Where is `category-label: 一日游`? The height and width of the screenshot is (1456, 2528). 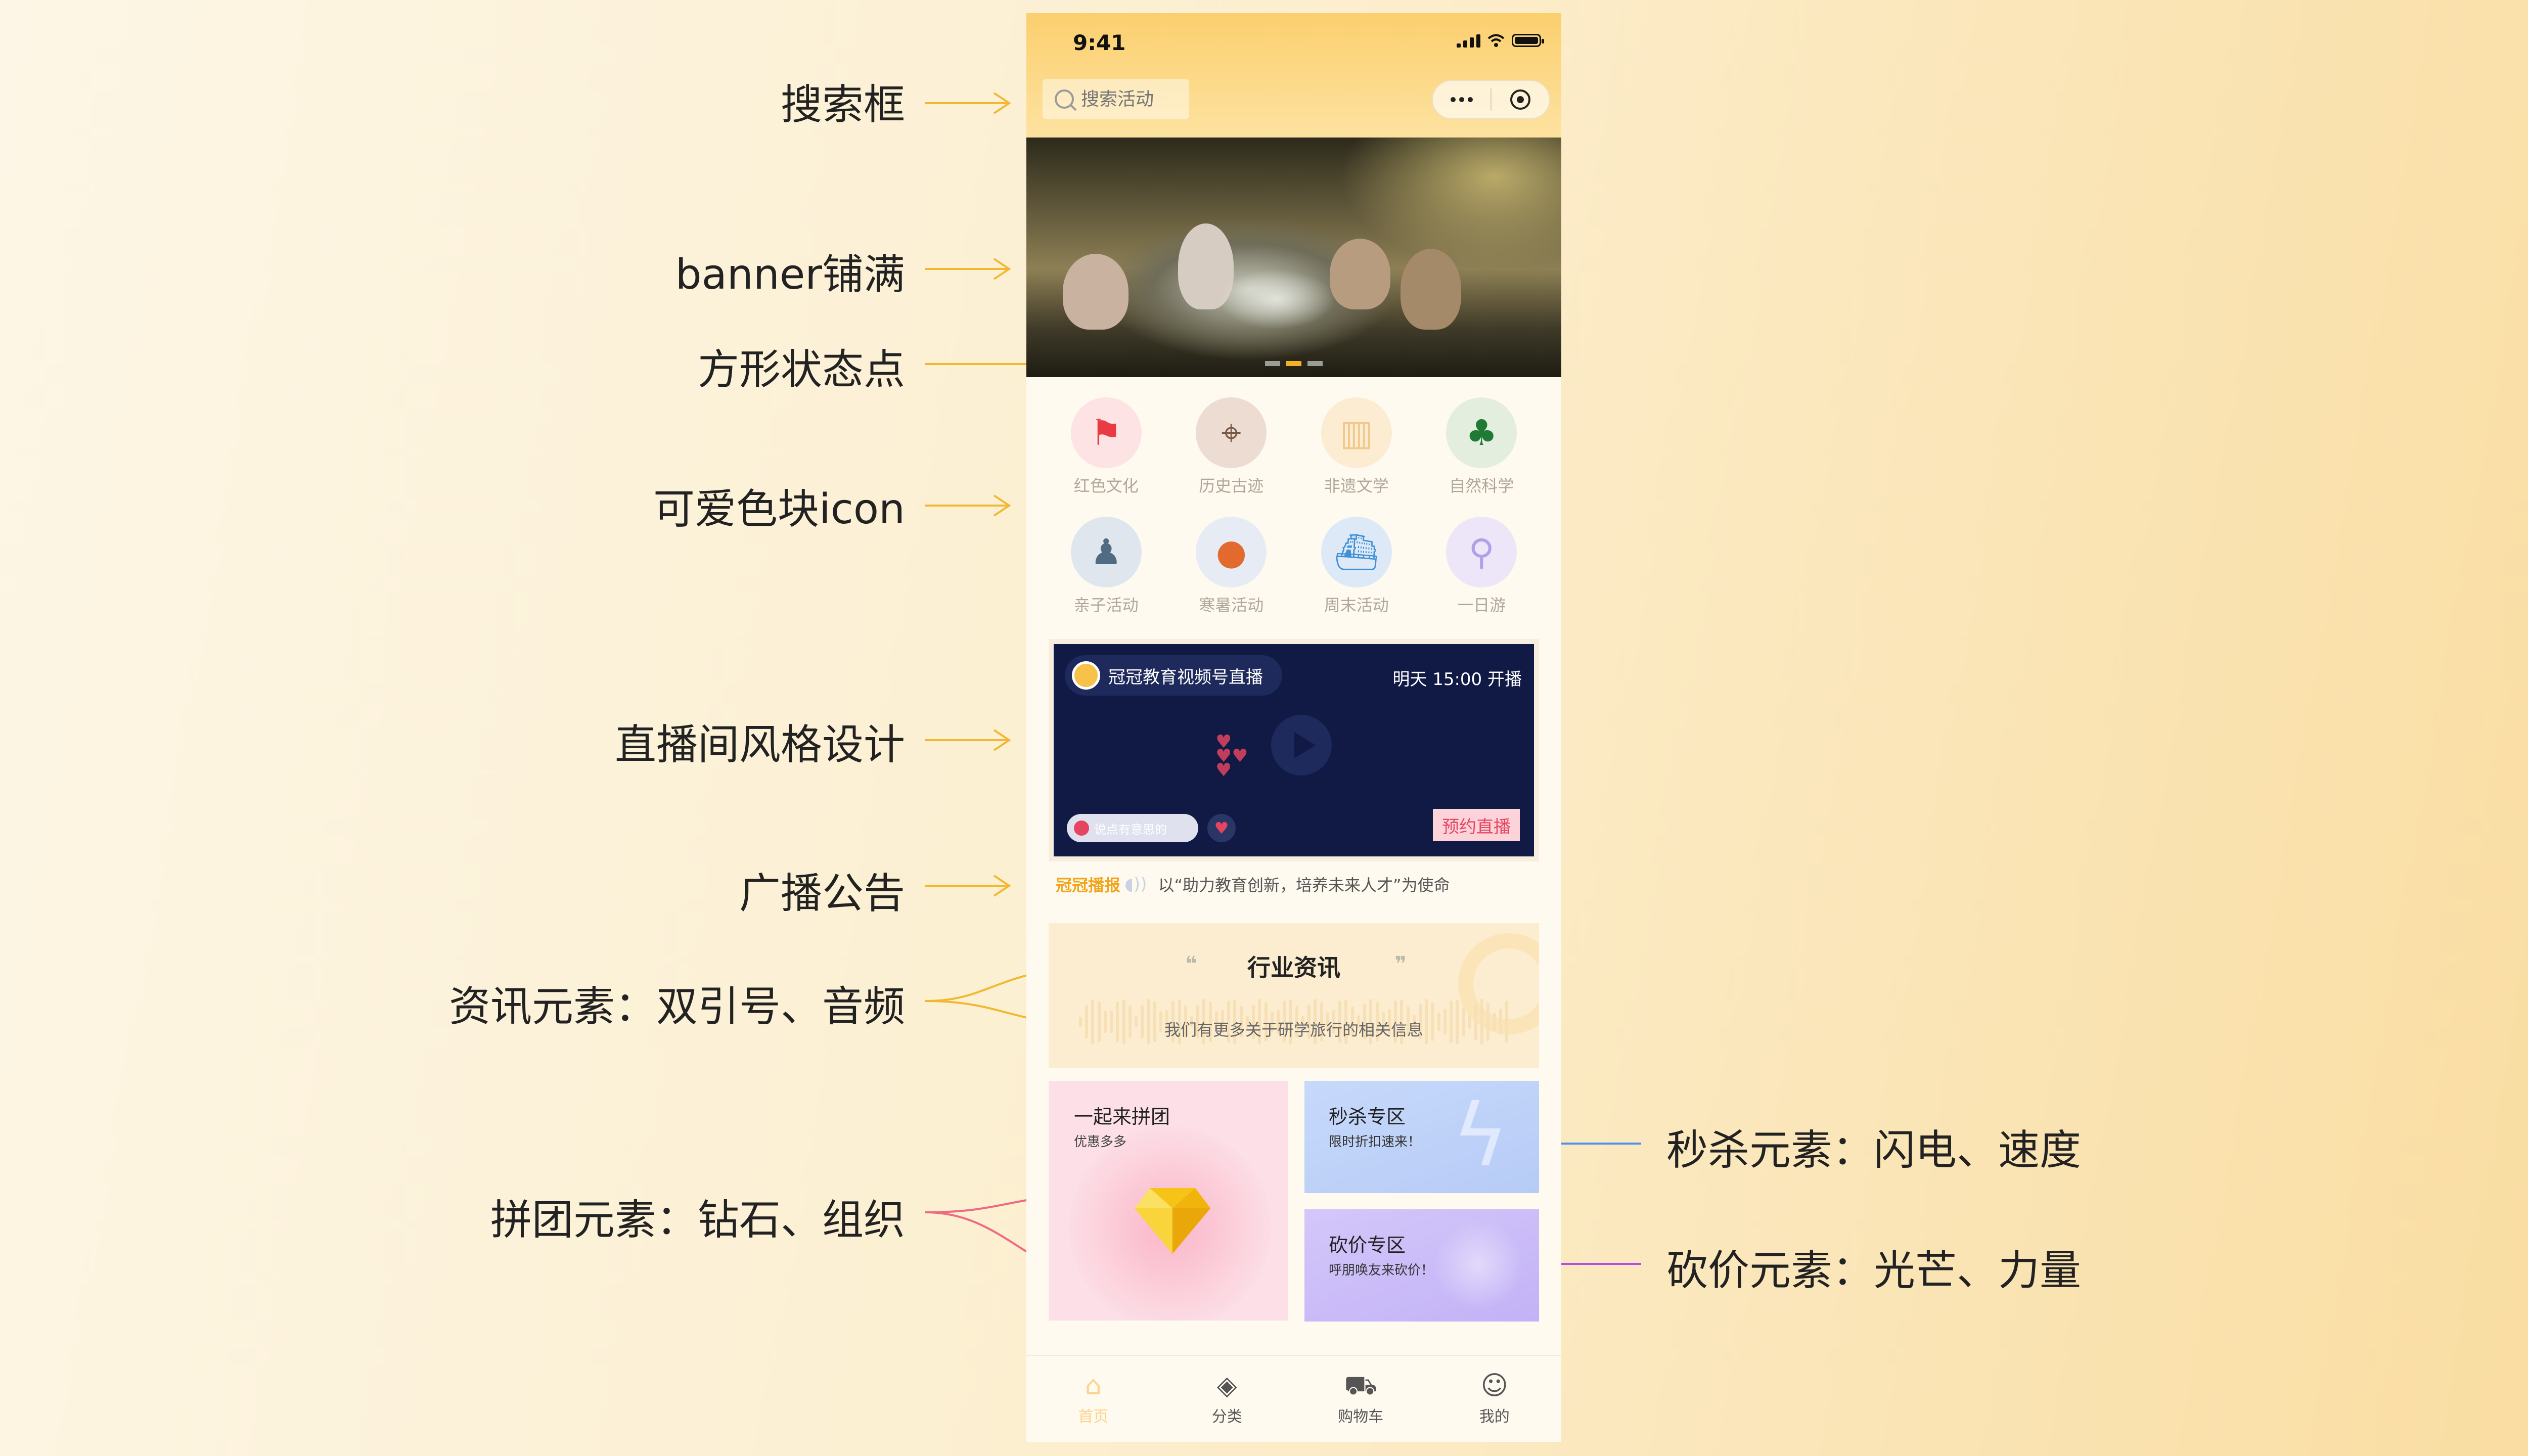
category-label: 一日游 is located at coordinates (1482, 605).